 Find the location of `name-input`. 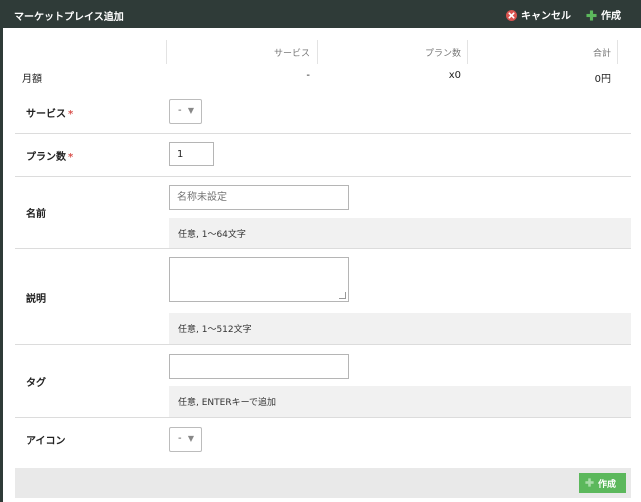

name-input is located at coordinates (259, 197).